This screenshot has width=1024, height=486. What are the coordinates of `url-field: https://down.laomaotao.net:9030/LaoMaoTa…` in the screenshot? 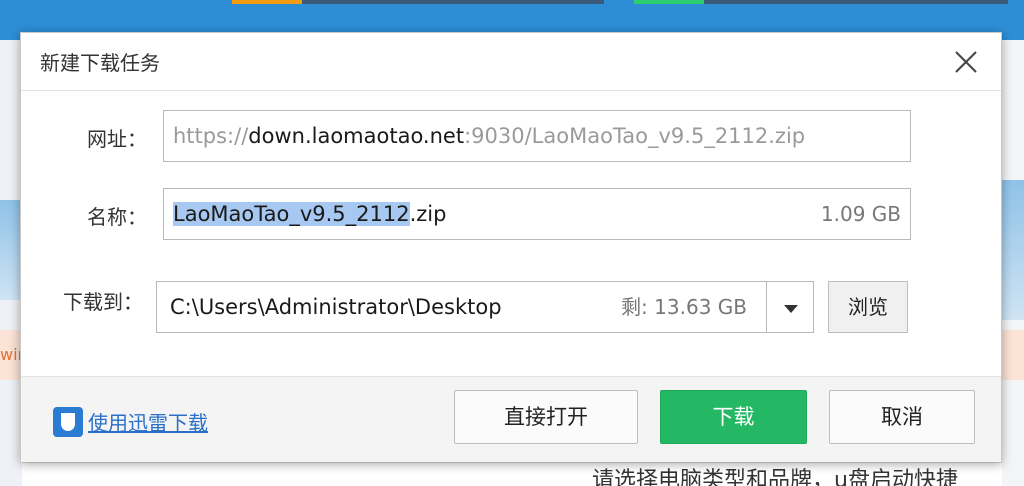 It's located at (537, 136).